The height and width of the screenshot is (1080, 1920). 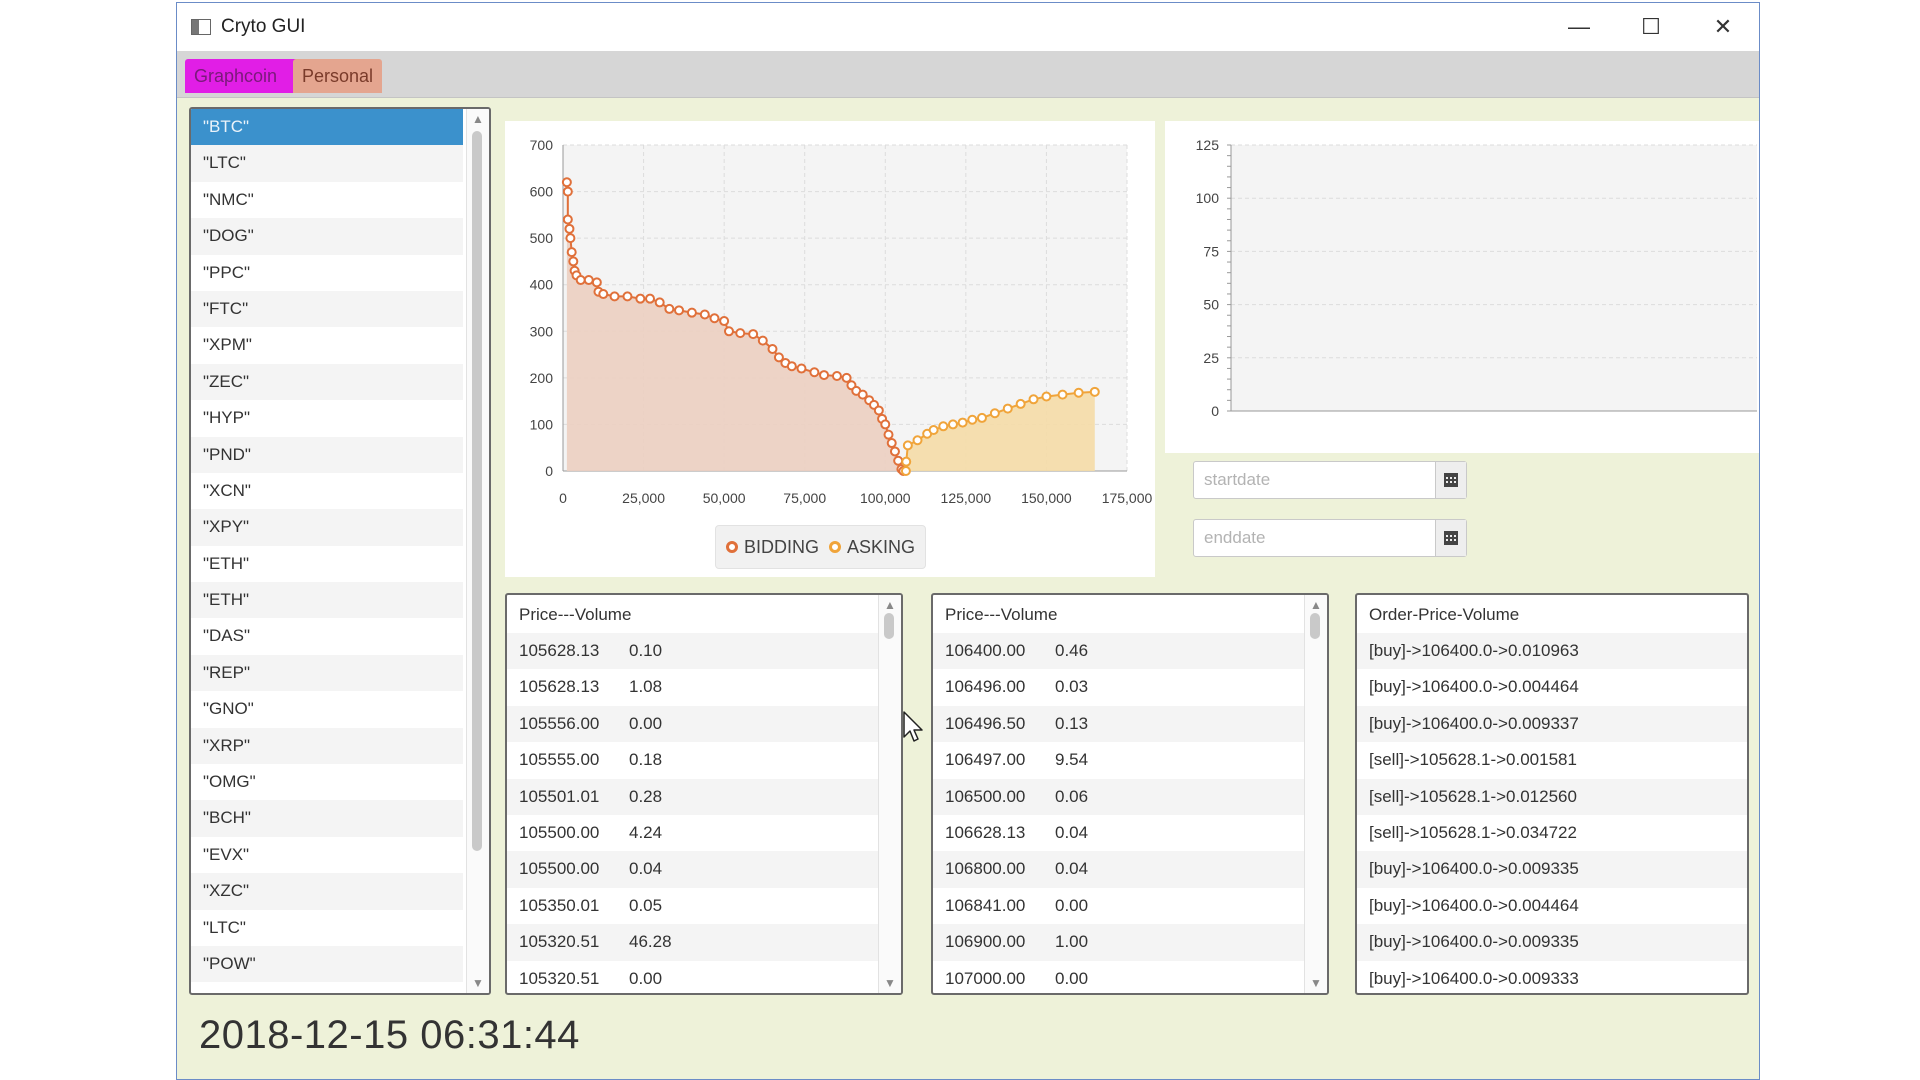 What do you see at coordinates (1315, 794) in the screenshot?
I see `asks-table-scrollbar: ▲ ▼` at bounding box center [1315, 794].